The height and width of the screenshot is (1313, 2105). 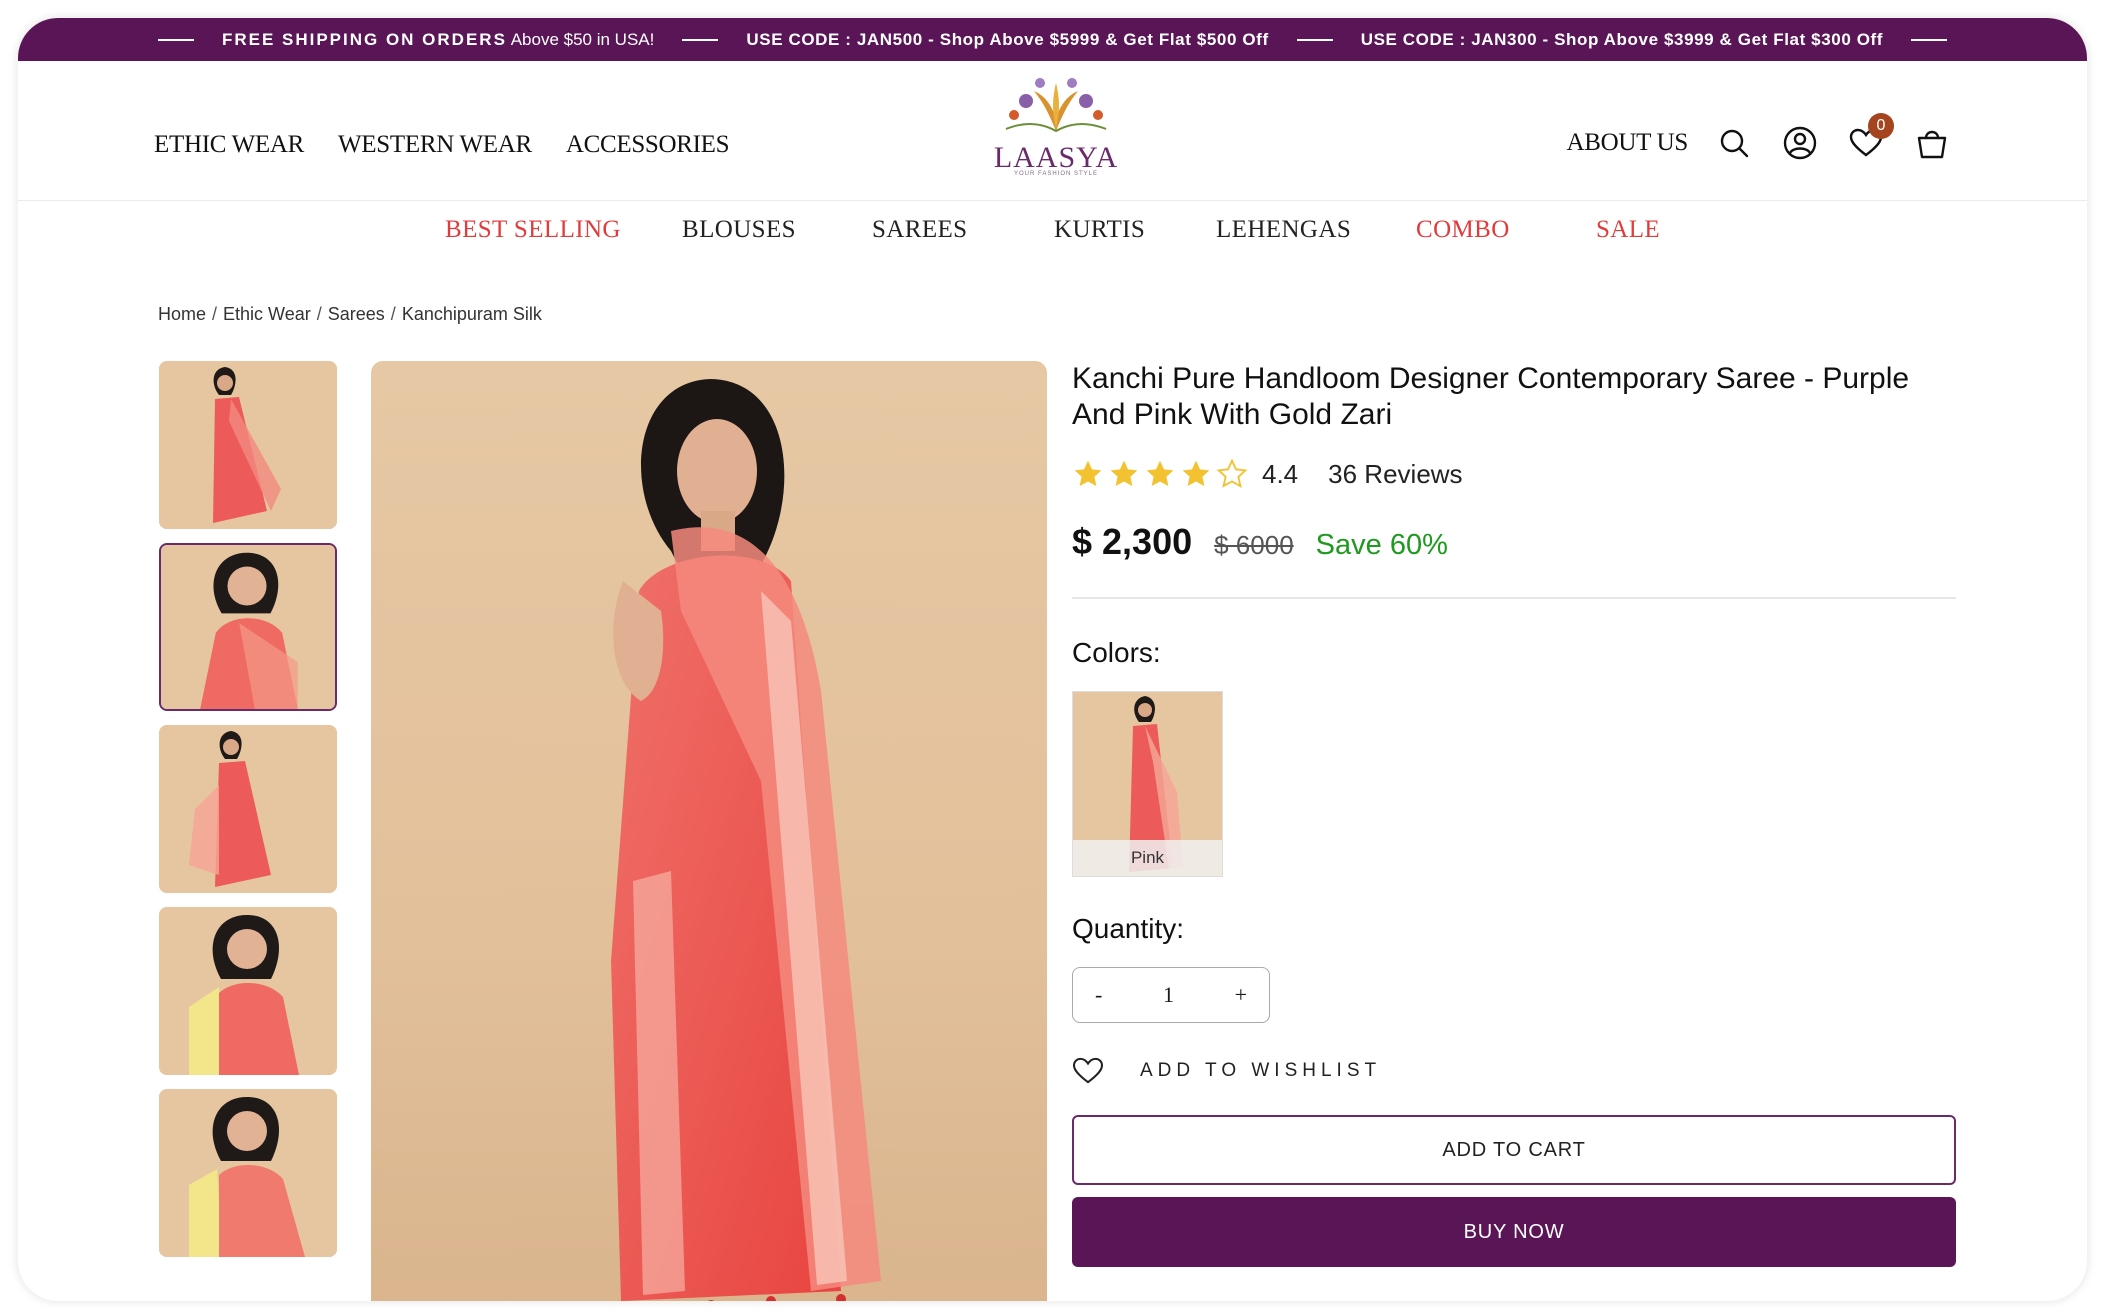 I want to click on review-count: 36 Reviews, so click(x=1395, y=474).